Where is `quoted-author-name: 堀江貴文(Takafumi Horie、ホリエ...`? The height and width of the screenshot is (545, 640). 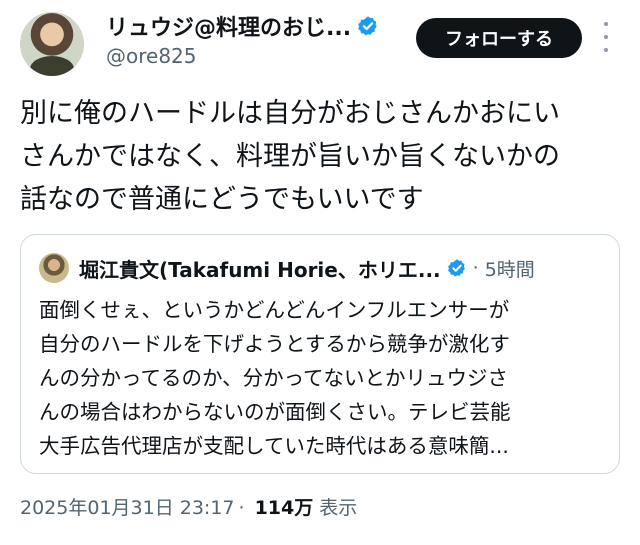 quoted-author-name: 堀江貴文(Takafumi Horie、ホリエ... is located at coordinates (260, 269).